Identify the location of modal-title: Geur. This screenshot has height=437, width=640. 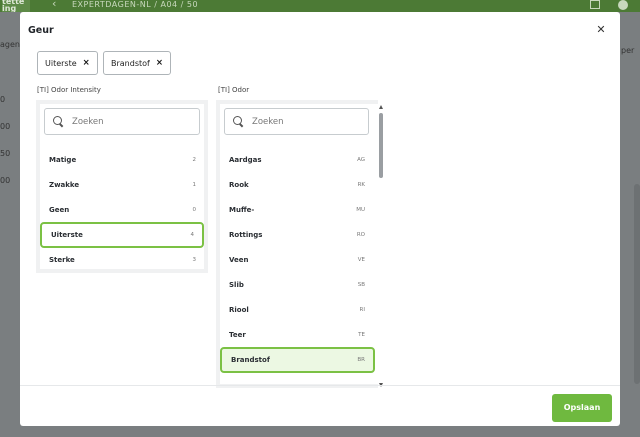
(41, 30).